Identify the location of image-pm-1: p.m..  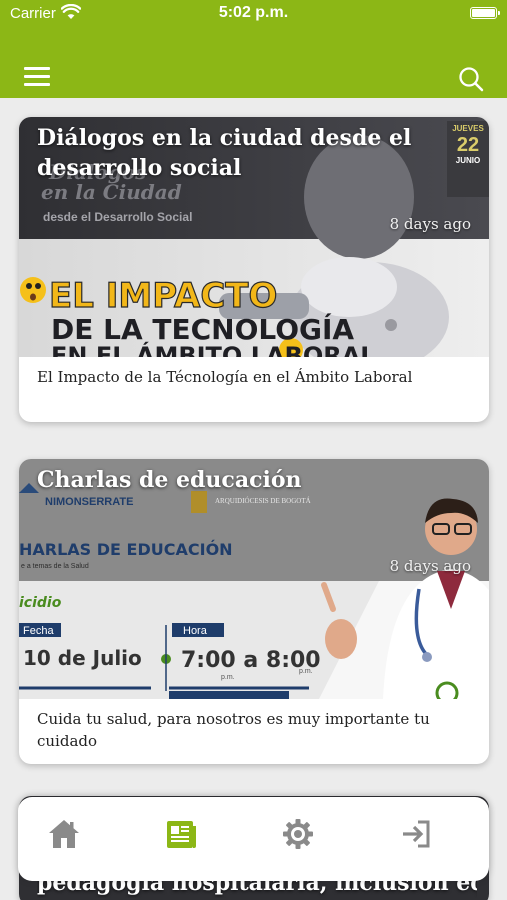
(228, 677).